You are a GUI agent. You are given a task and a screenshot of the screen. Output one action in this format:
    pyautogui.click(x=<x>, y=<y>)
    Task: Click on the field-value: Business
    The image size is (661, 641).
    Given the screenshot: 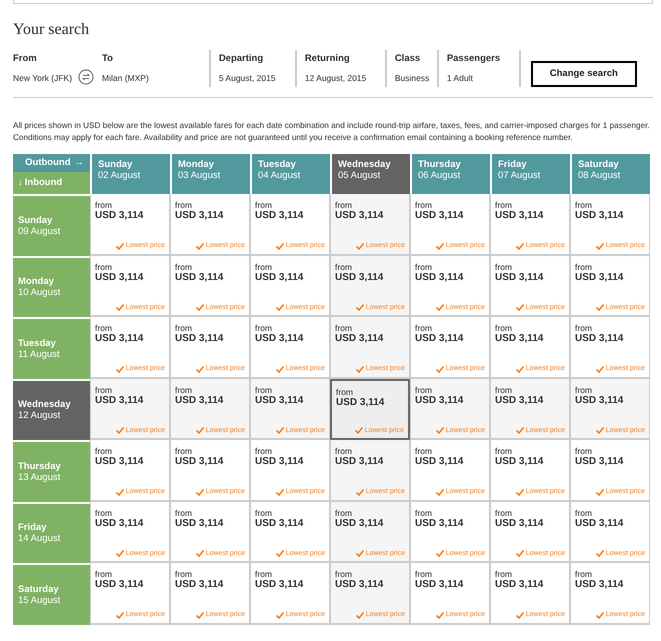 What is the action you would take?
    pyautogui.click(x=411, y=78)
    